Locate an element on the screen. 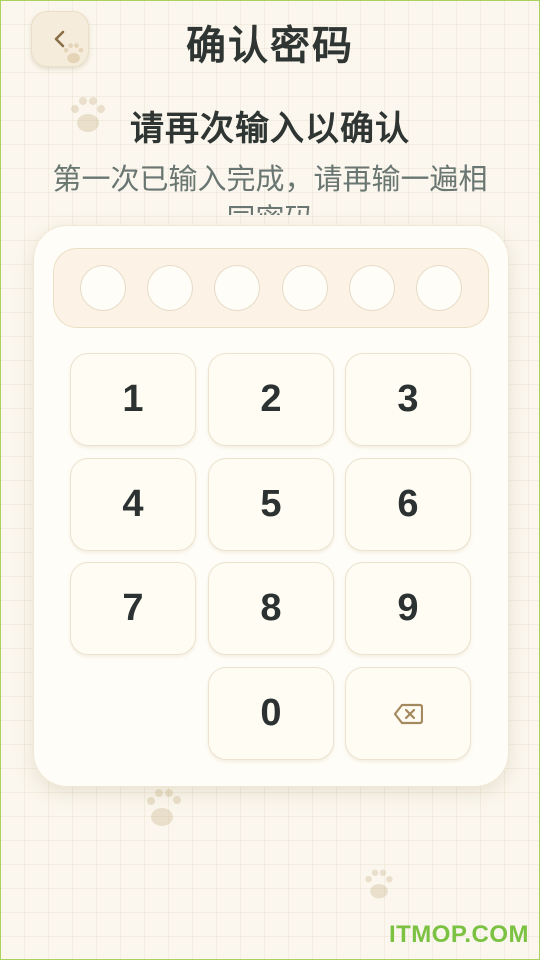 This screenshot has height=960, width=540. key-1: 1 is located at coordinates (133, 399).